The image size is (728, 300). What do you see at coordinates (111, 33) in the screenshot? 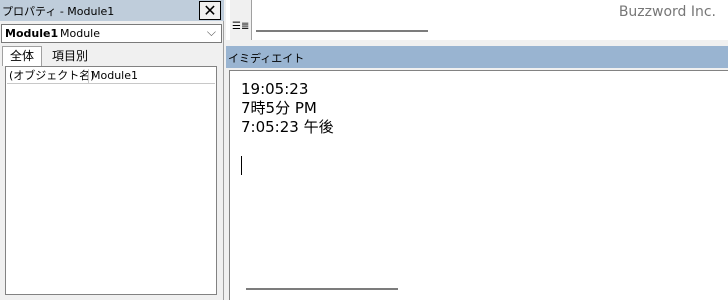
I see `object-dropdown: Module1 Module ⌵` at bounding box center [111, 33].